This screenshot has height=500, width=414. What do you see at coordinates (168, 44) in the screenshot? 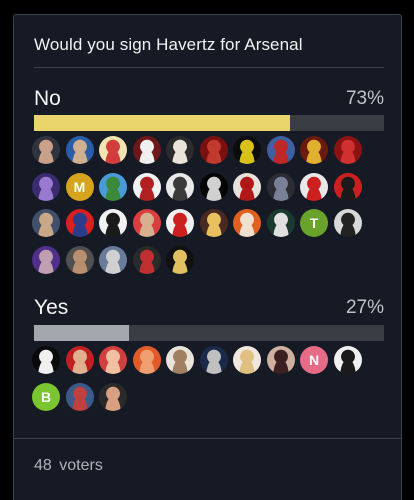
I see `poll-title: Would you sign Havertz for Arsenal` at bounding box center [168, 44].